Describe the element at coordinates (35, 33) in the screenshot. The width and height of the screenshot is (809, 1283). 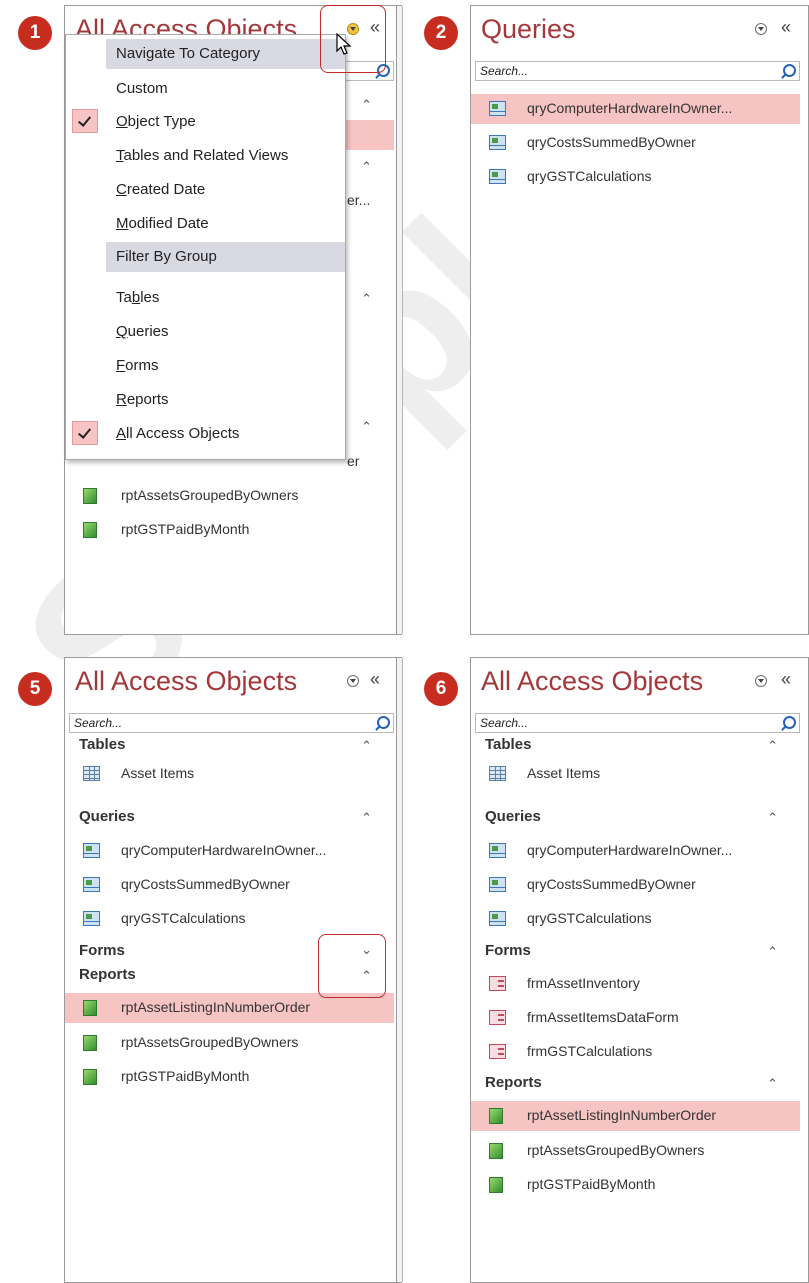
I see `step-badge: 1` at that location.